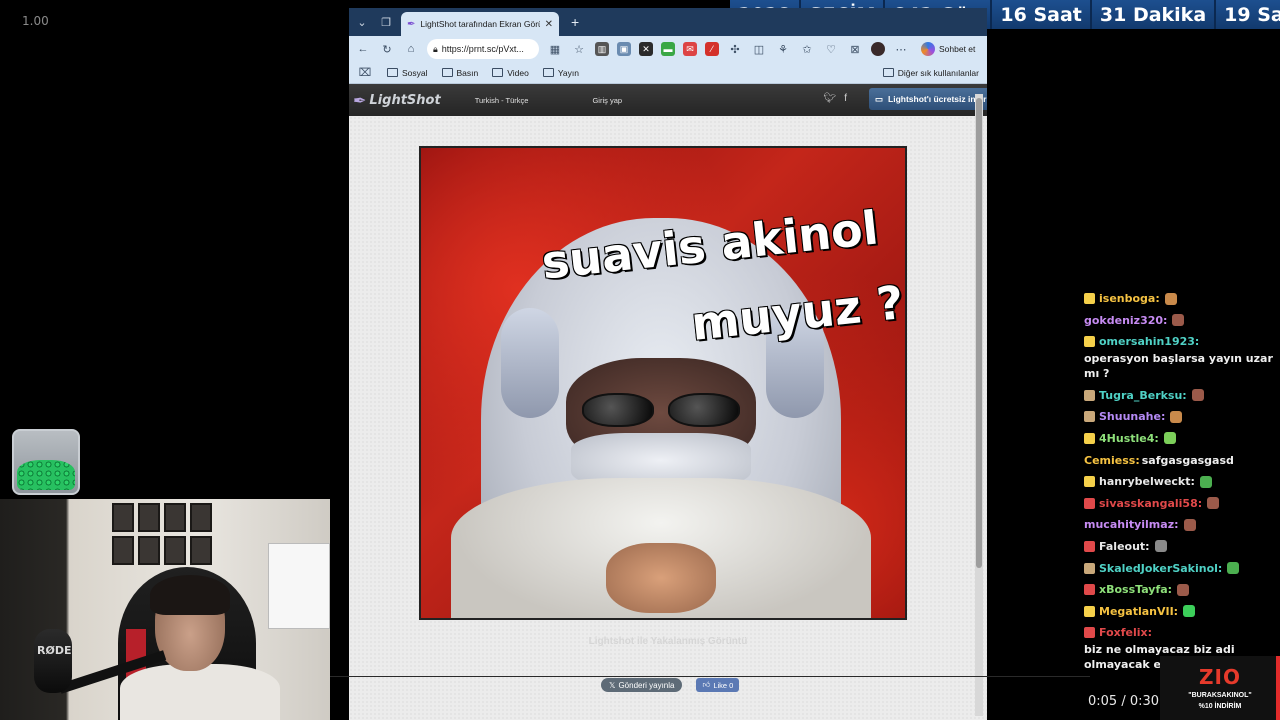 Image resolution: width=1280 pixels, height=720 pixels. I want to click on version-label: 1.00, so click(35, 21).